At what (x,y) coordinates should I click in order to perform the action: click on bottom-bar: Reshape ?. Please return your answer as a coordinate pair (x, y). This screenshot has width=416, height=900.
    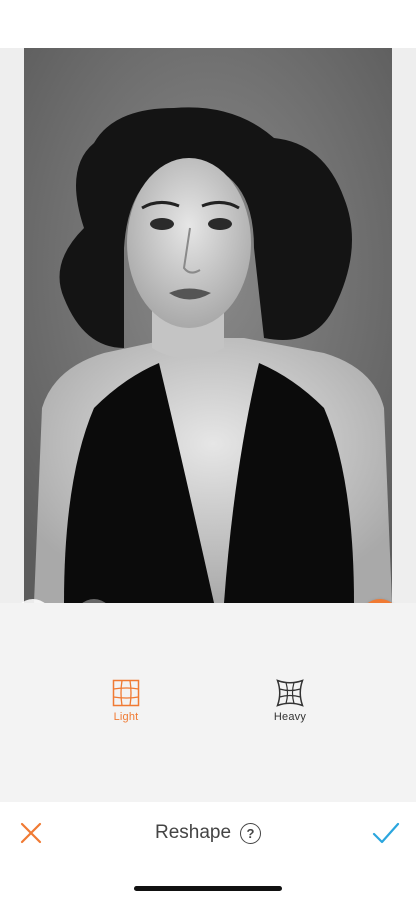
    Looking at the image, I should click on (208, 851).